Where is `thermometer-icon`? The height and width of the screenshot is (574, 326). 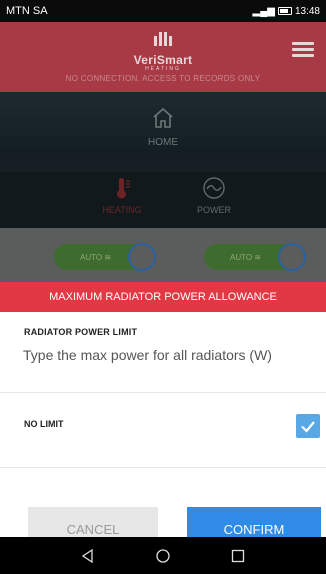
thermometer-icon is located at coordinates (123, 188).